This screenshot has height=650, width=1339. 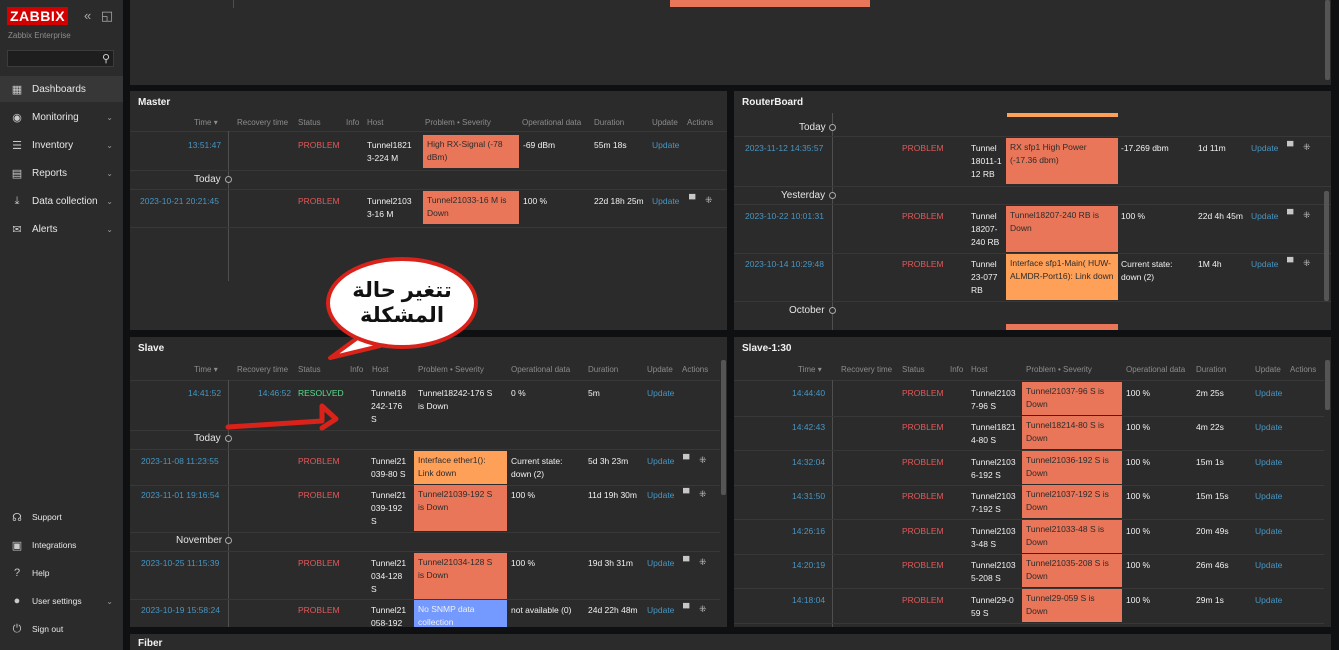 I want to click on annotation-line-1: تتغير حالة, so click(x=402, y=290).